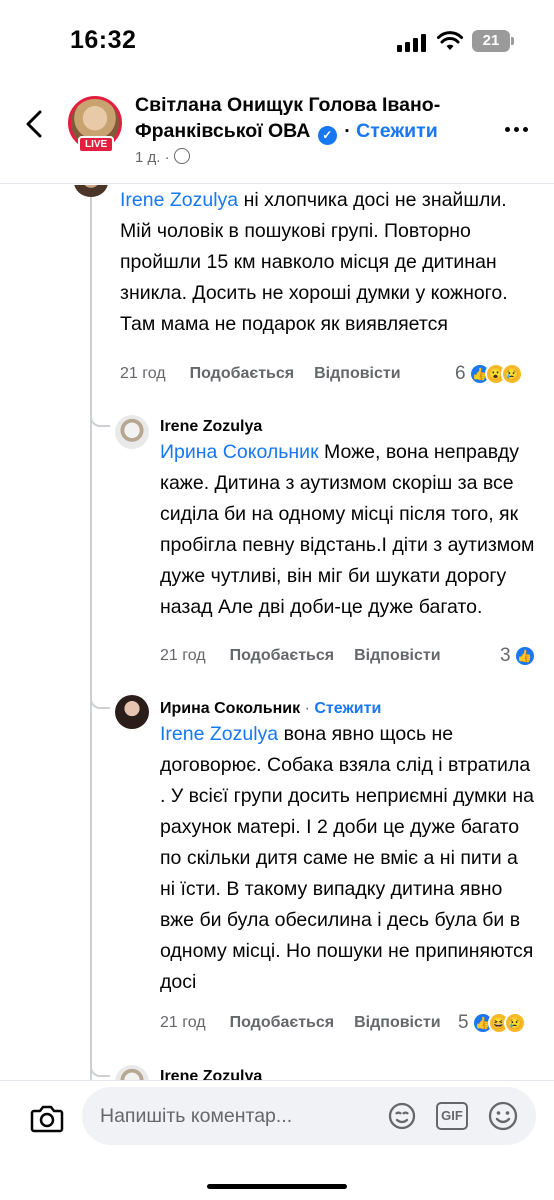 This screenshot has height=1200, width=554. I want to click on reactions-summary: 3 👍, so click(518, 656).